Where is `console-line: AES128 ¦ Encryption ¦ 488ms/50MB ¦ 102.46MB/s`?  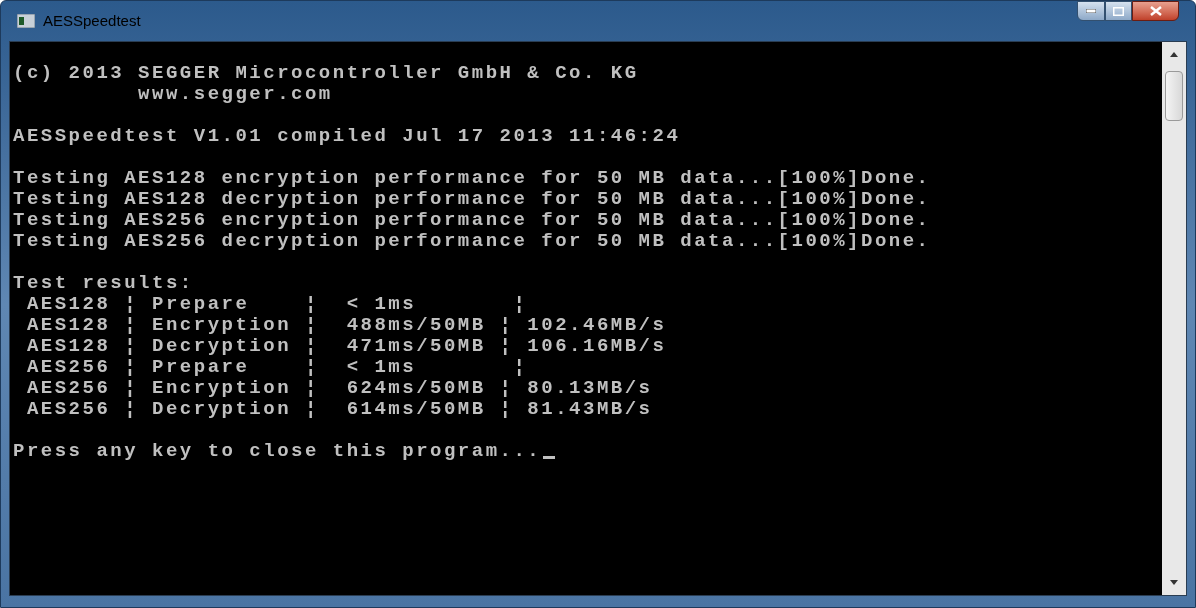 console-line: AES128 ¦ Encryption ¦ 488ms/50MB ¦ 102.46MB/s is located at coordinates (346, 325).